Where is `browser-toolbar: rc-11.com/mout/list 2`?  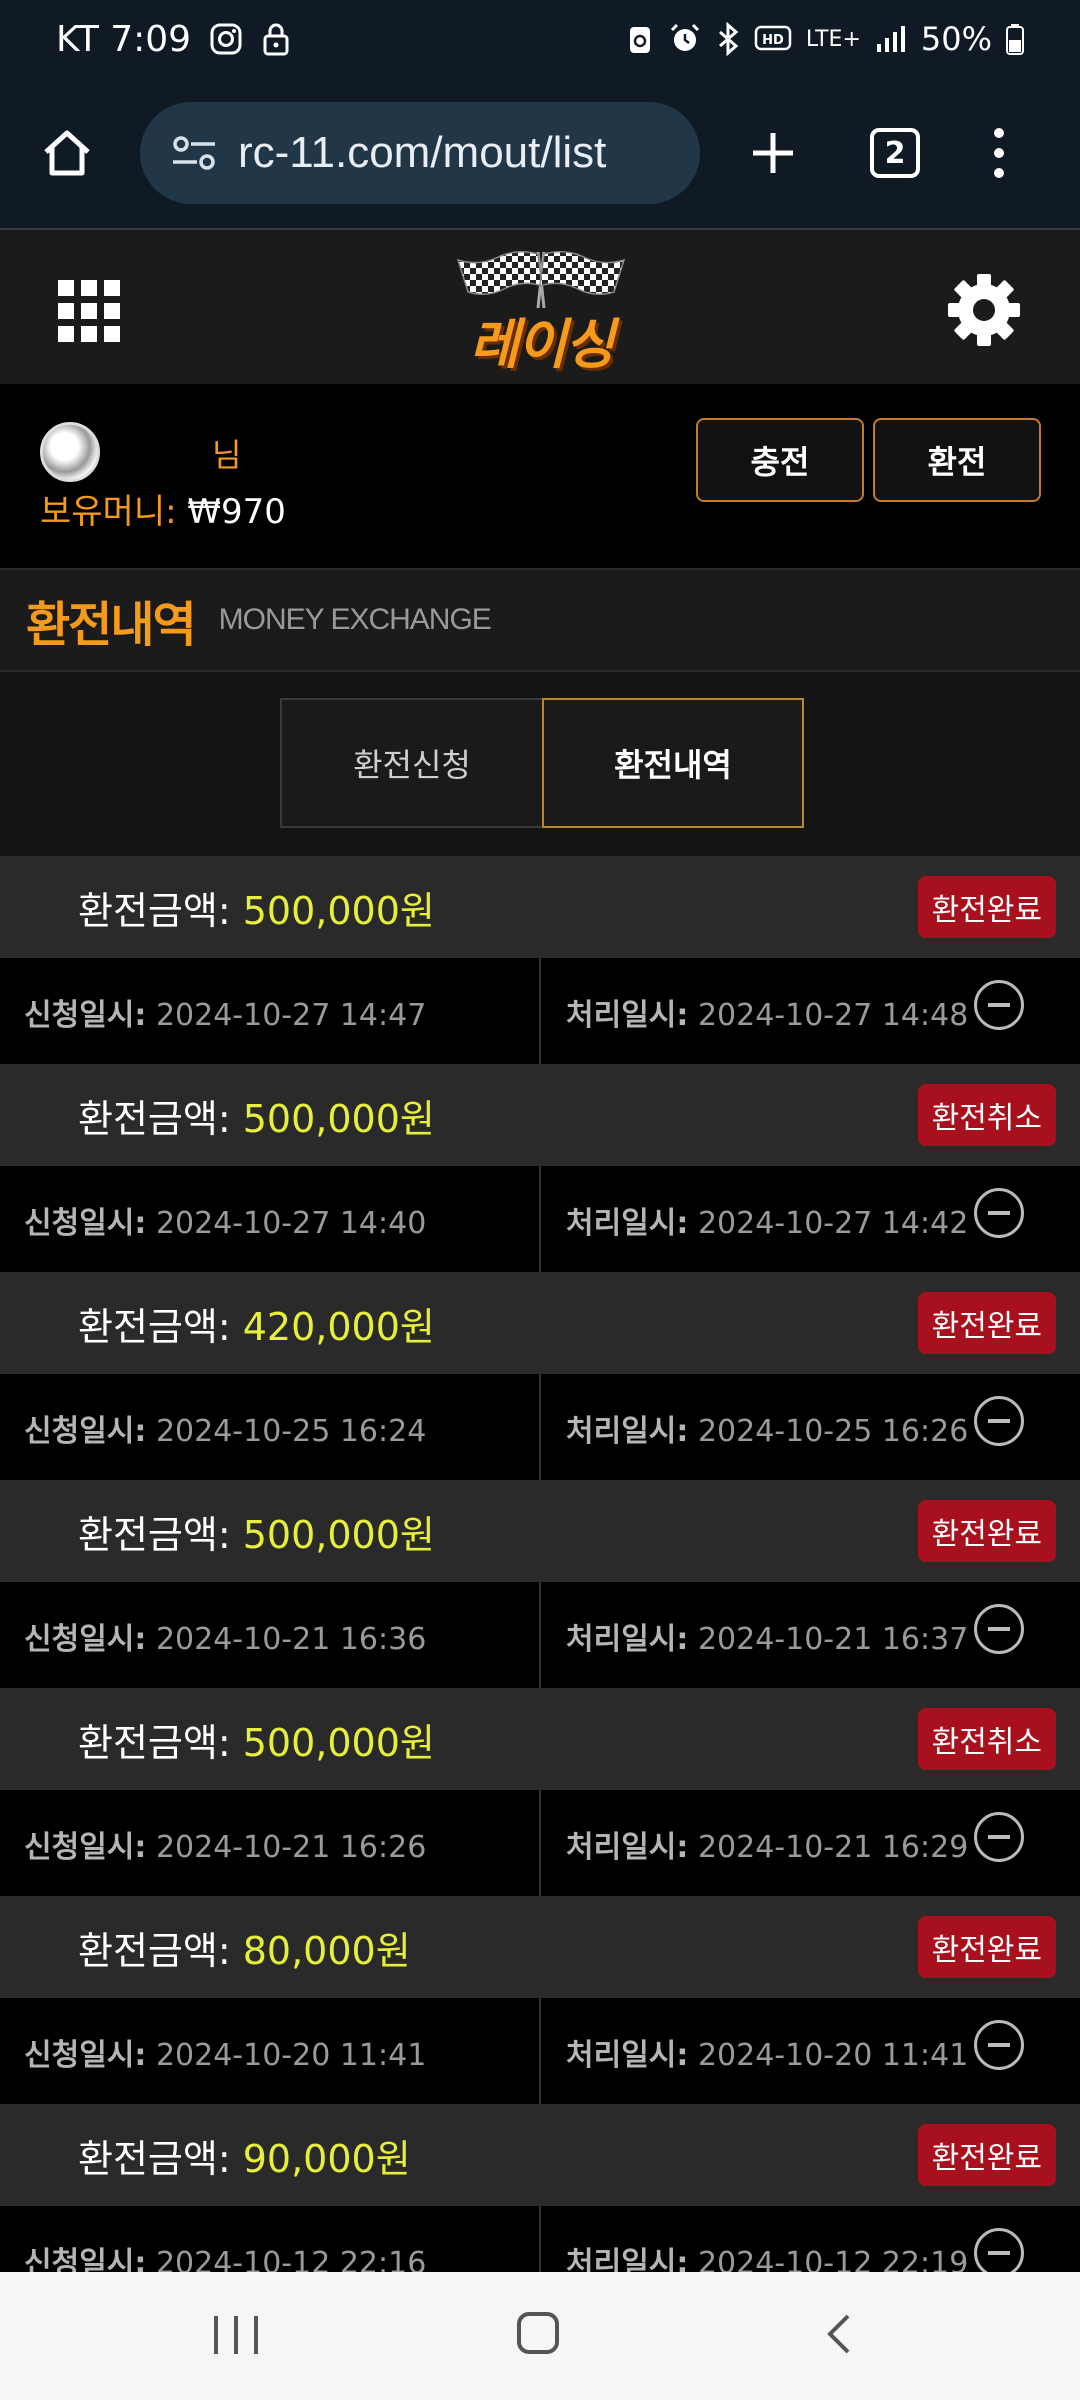
browser-toolbar: rc-11.com/mout/list 2 is located at coordinates (540, 153).